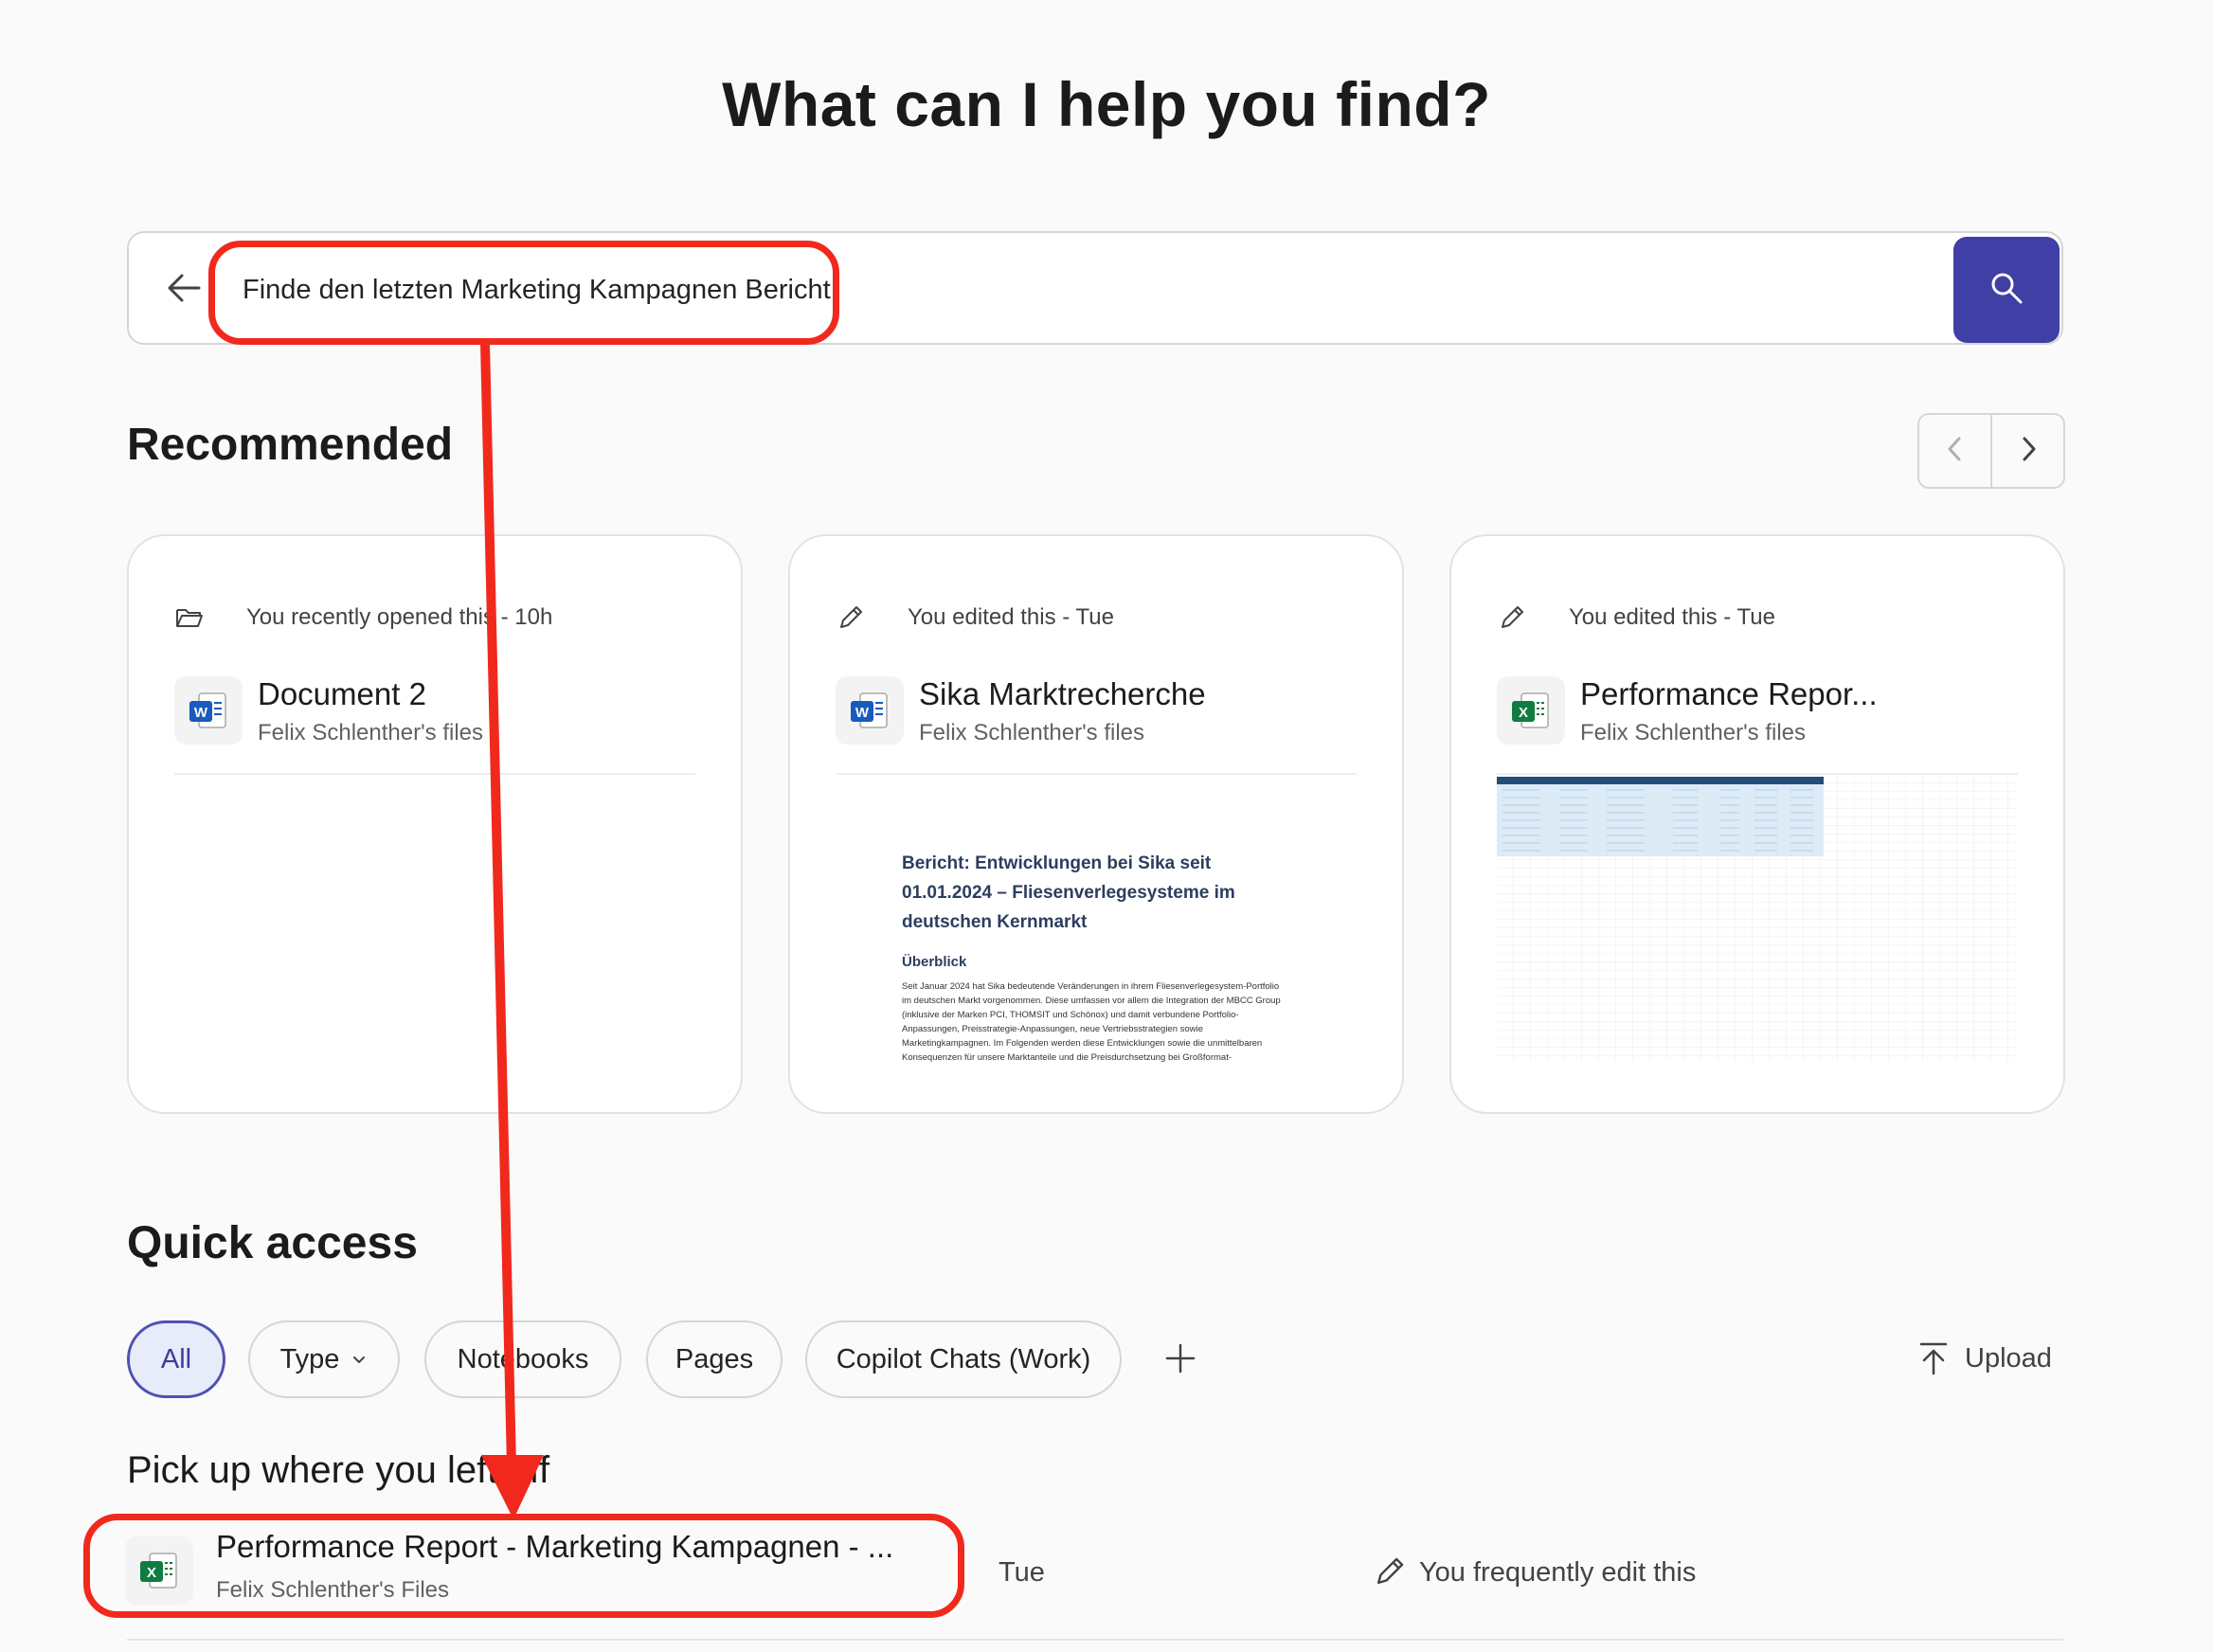 Image resolution: width=2213 pixels, height=1652 pixels. I want to click on search-icon, so click(2006, 290).